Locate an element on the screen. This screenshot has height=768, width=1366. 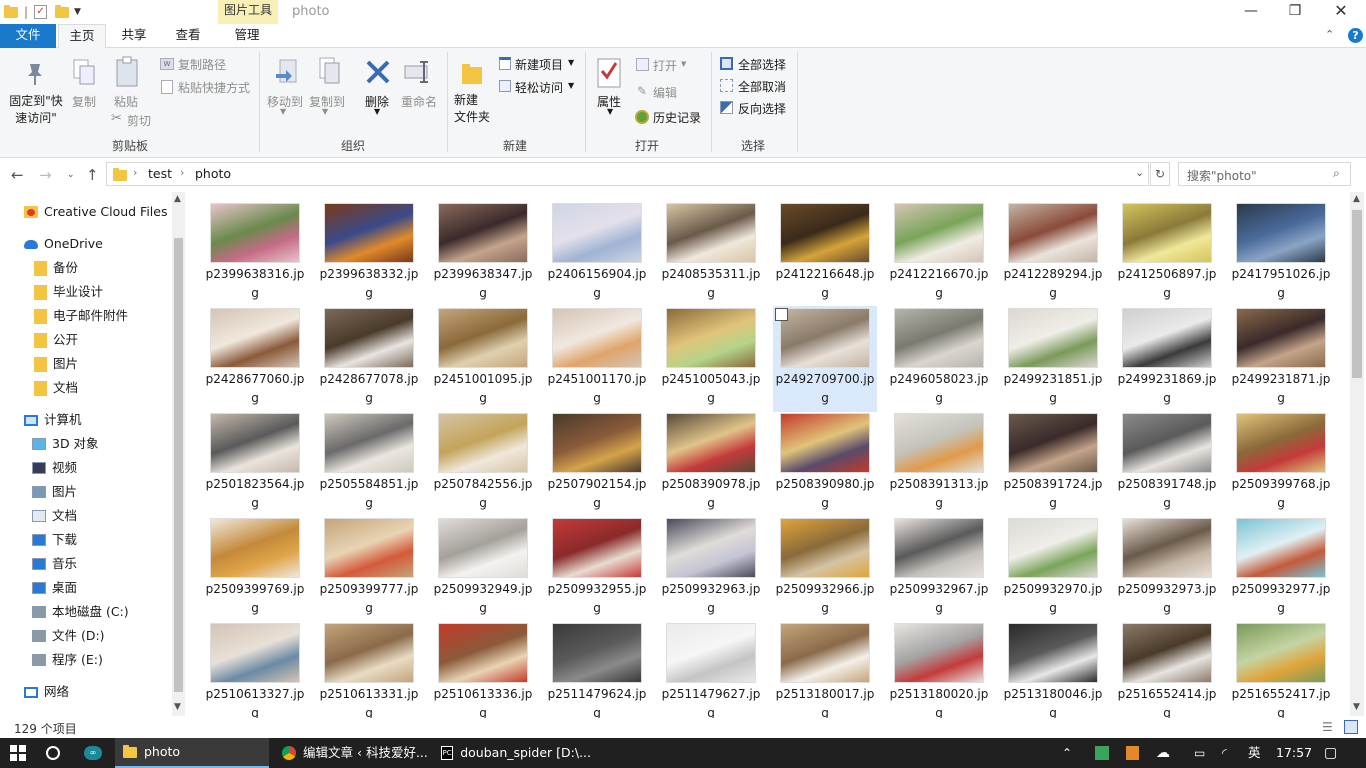
tab-manage: 管理 is located at coordinates (247, 36).